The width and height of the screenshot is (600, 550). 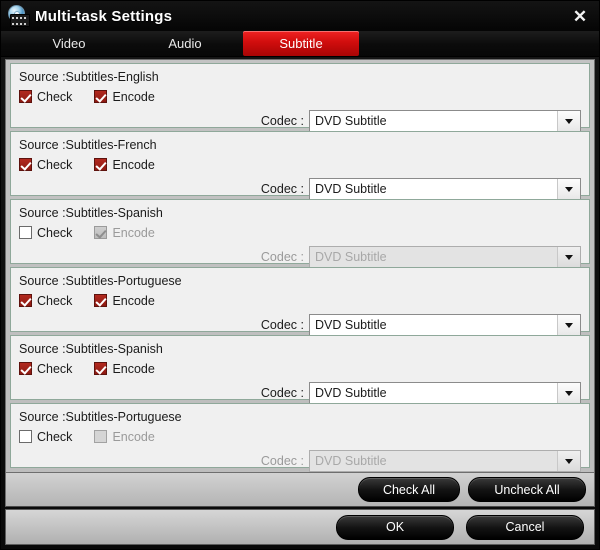 What do you see at coordinates (89, 77) in the screenshot?
I see `source-label: Source :Subtitles-English` at bounding box center [89, 77].